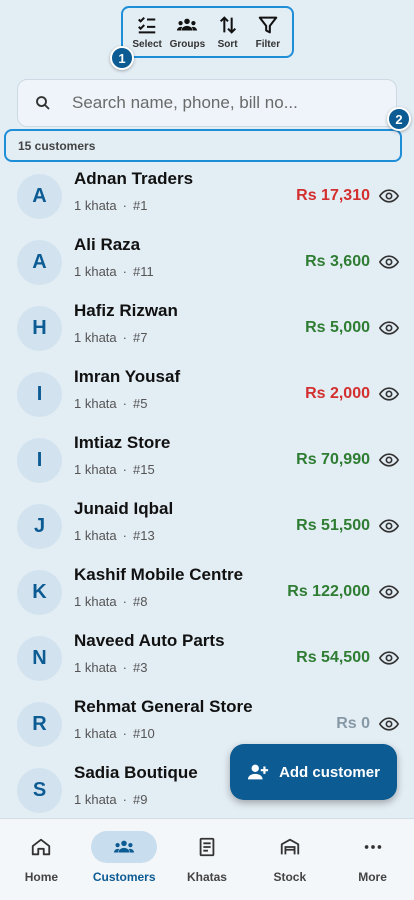 Image resolution: width=414 pixels, height=900 pixels. I want to click on customer-name: Imran Yousaf, so click(127, 376).